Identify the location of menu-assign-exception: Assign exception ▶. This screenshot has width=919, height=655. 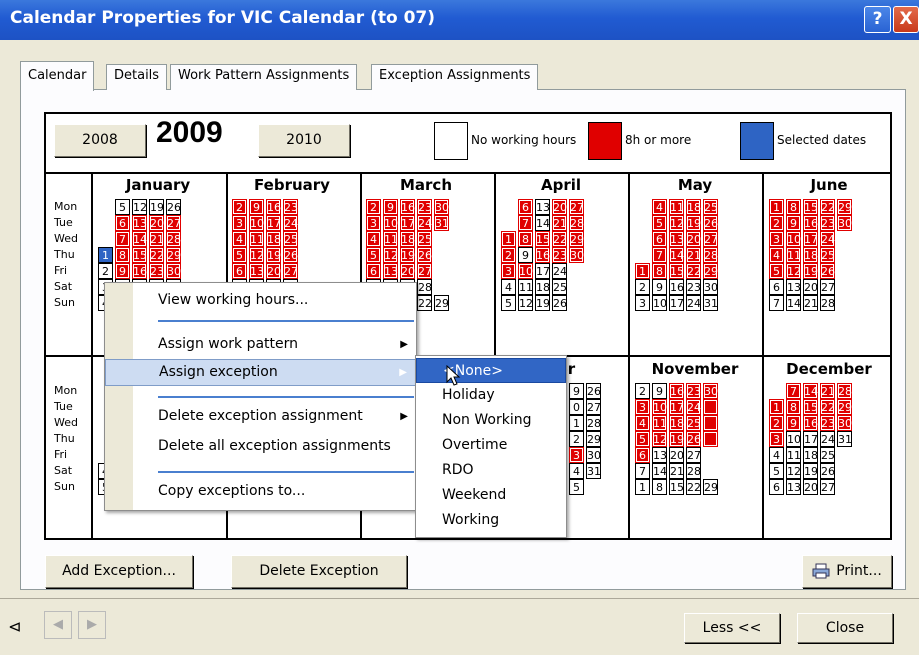
(260, 372).